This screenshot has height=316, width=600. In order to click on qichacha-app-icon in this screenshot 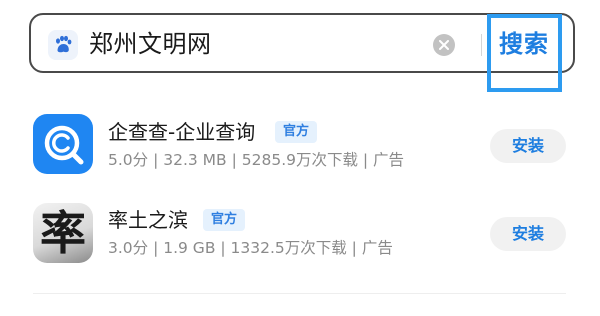, I will do `click(63, 144)`.